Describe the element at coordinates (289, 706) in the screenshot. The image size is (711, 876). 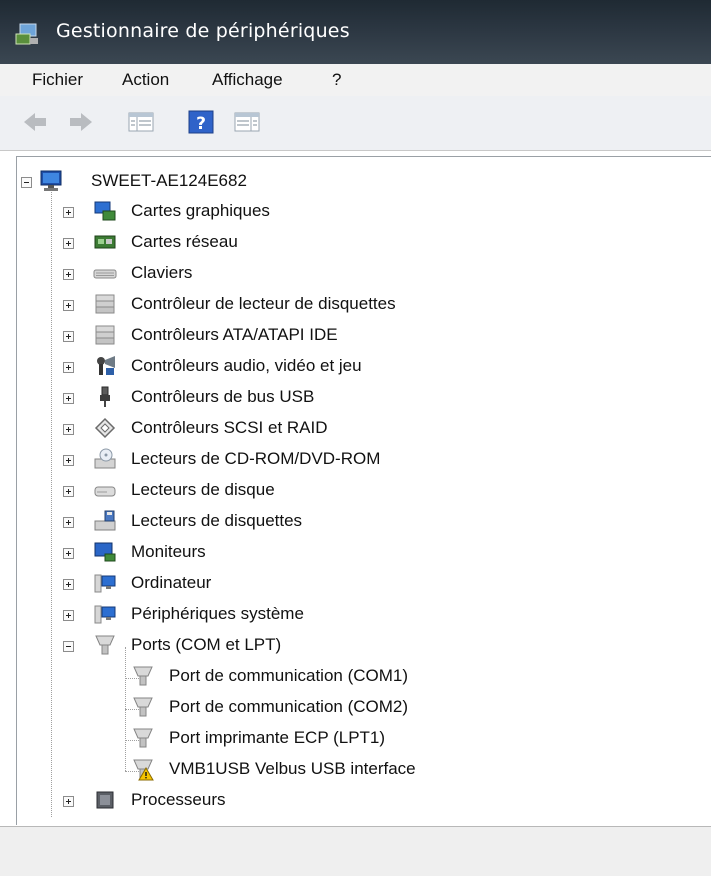
I see `tree-item-label: Port de communication (COM2)` at that location.